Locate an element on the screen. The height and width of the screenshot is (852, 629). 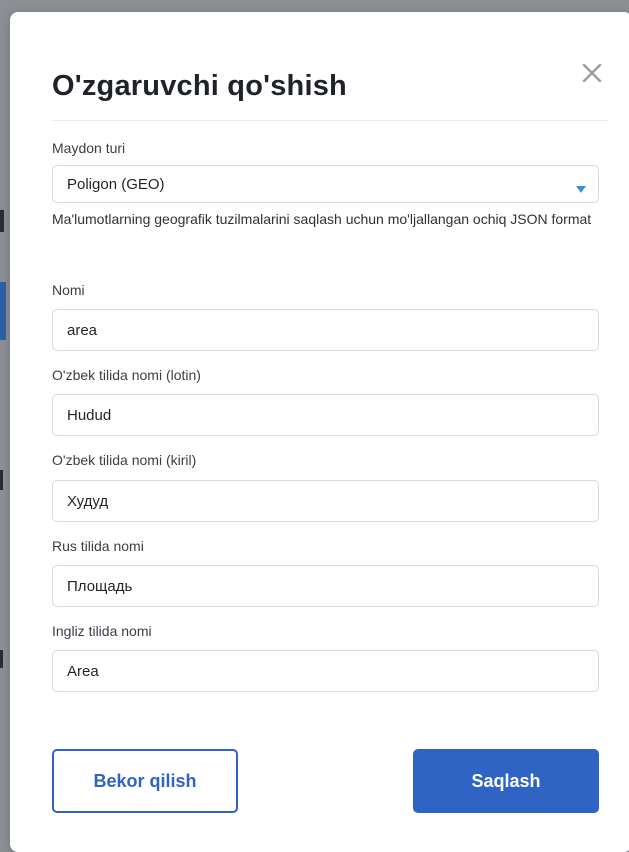
name-ru-value: Площадь is located at coordinates (100, 586).